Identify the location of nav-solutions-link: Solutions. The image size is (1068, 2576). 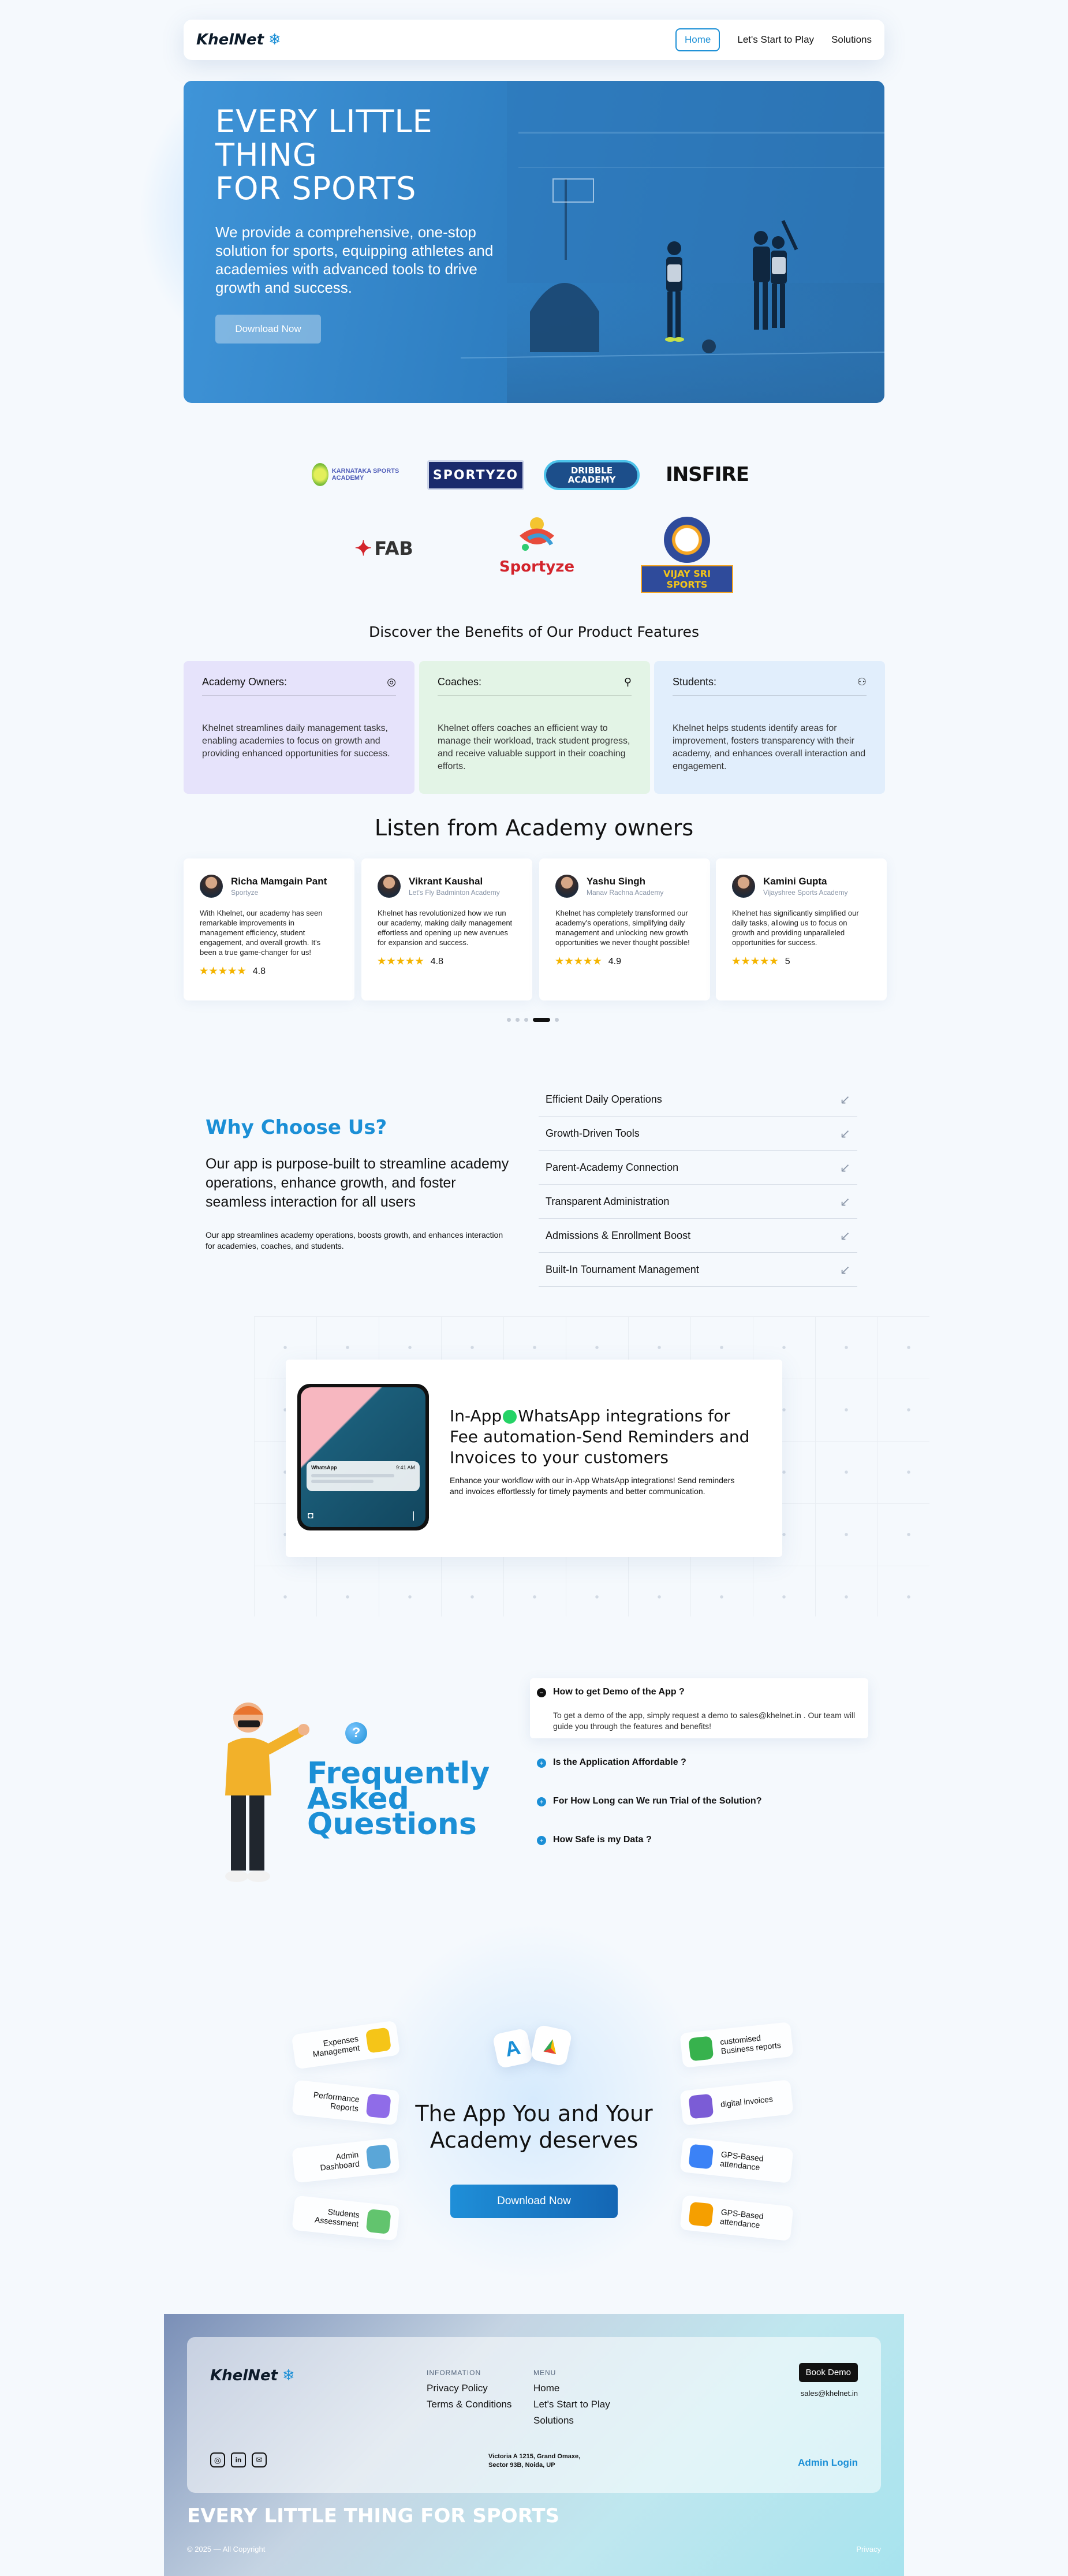
(851, 40).